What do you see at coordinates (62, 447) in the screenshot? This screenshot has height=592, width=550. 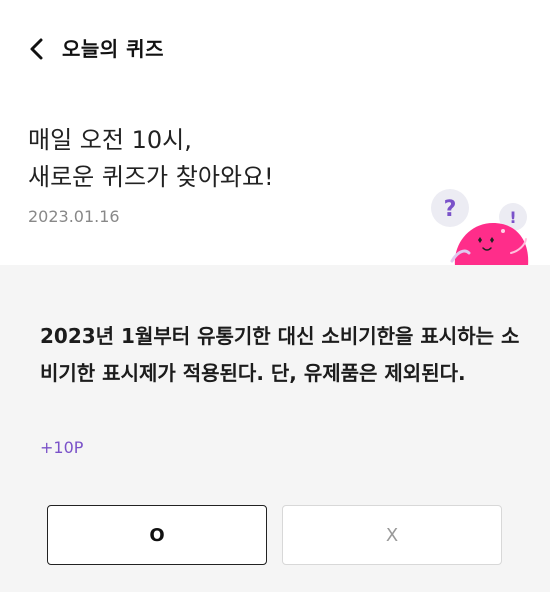 I see `reward-points: +10P` at bounding box center [62, 447].